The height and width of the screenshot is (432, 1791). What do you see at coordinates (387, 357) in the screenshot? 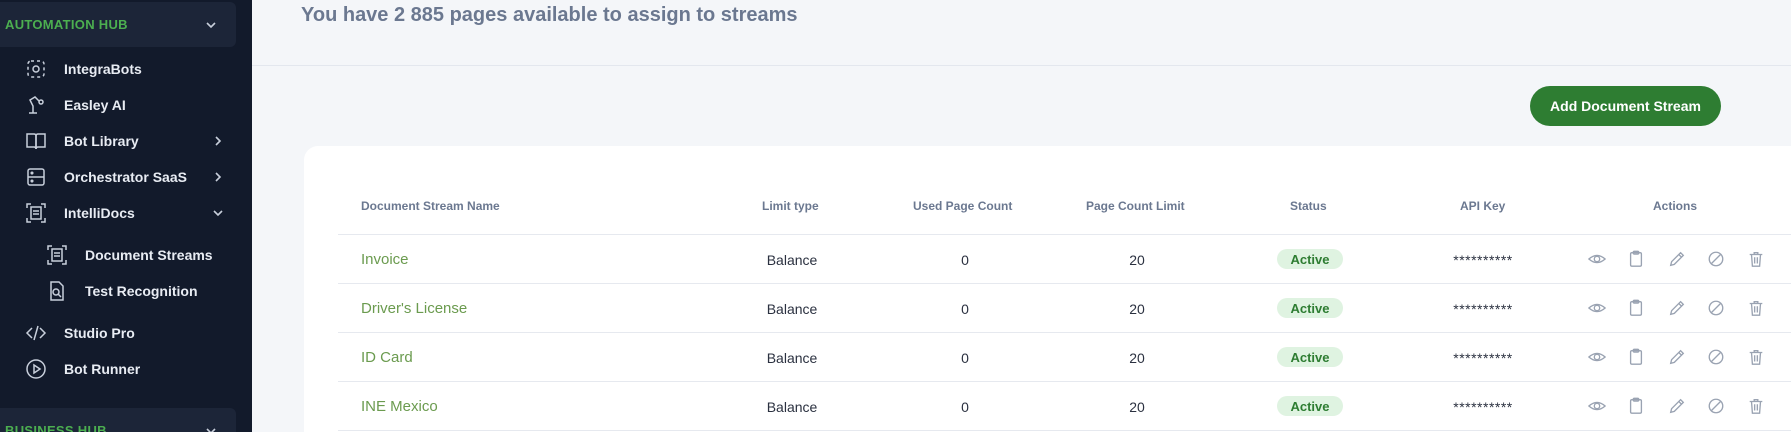
I see `stream-name-link: ID Card` at bounding box center [387, 357].